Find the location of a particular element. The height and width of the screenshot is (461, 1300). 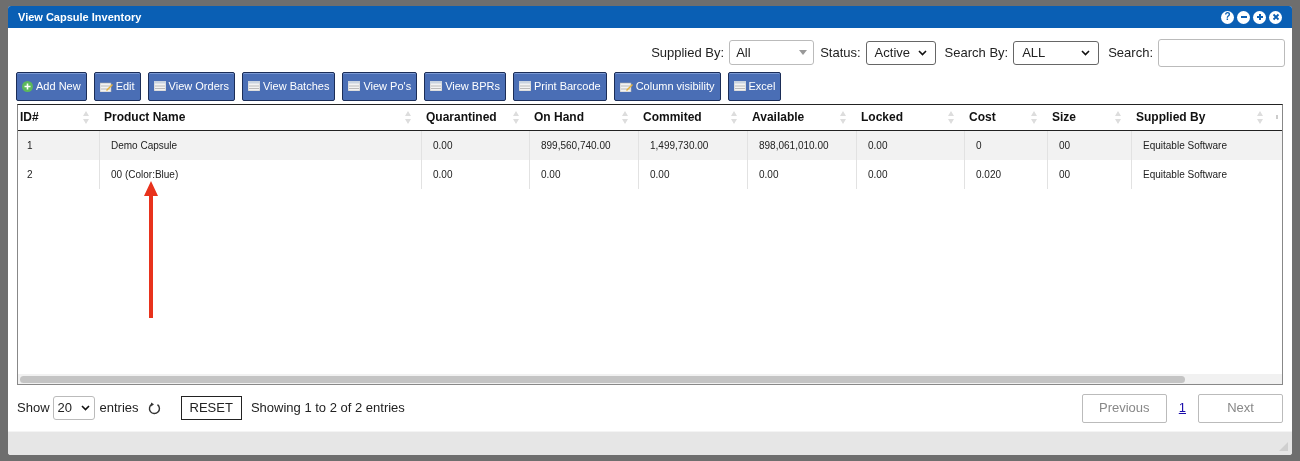

page-link: 1 is located at coordinates (1182, 408).